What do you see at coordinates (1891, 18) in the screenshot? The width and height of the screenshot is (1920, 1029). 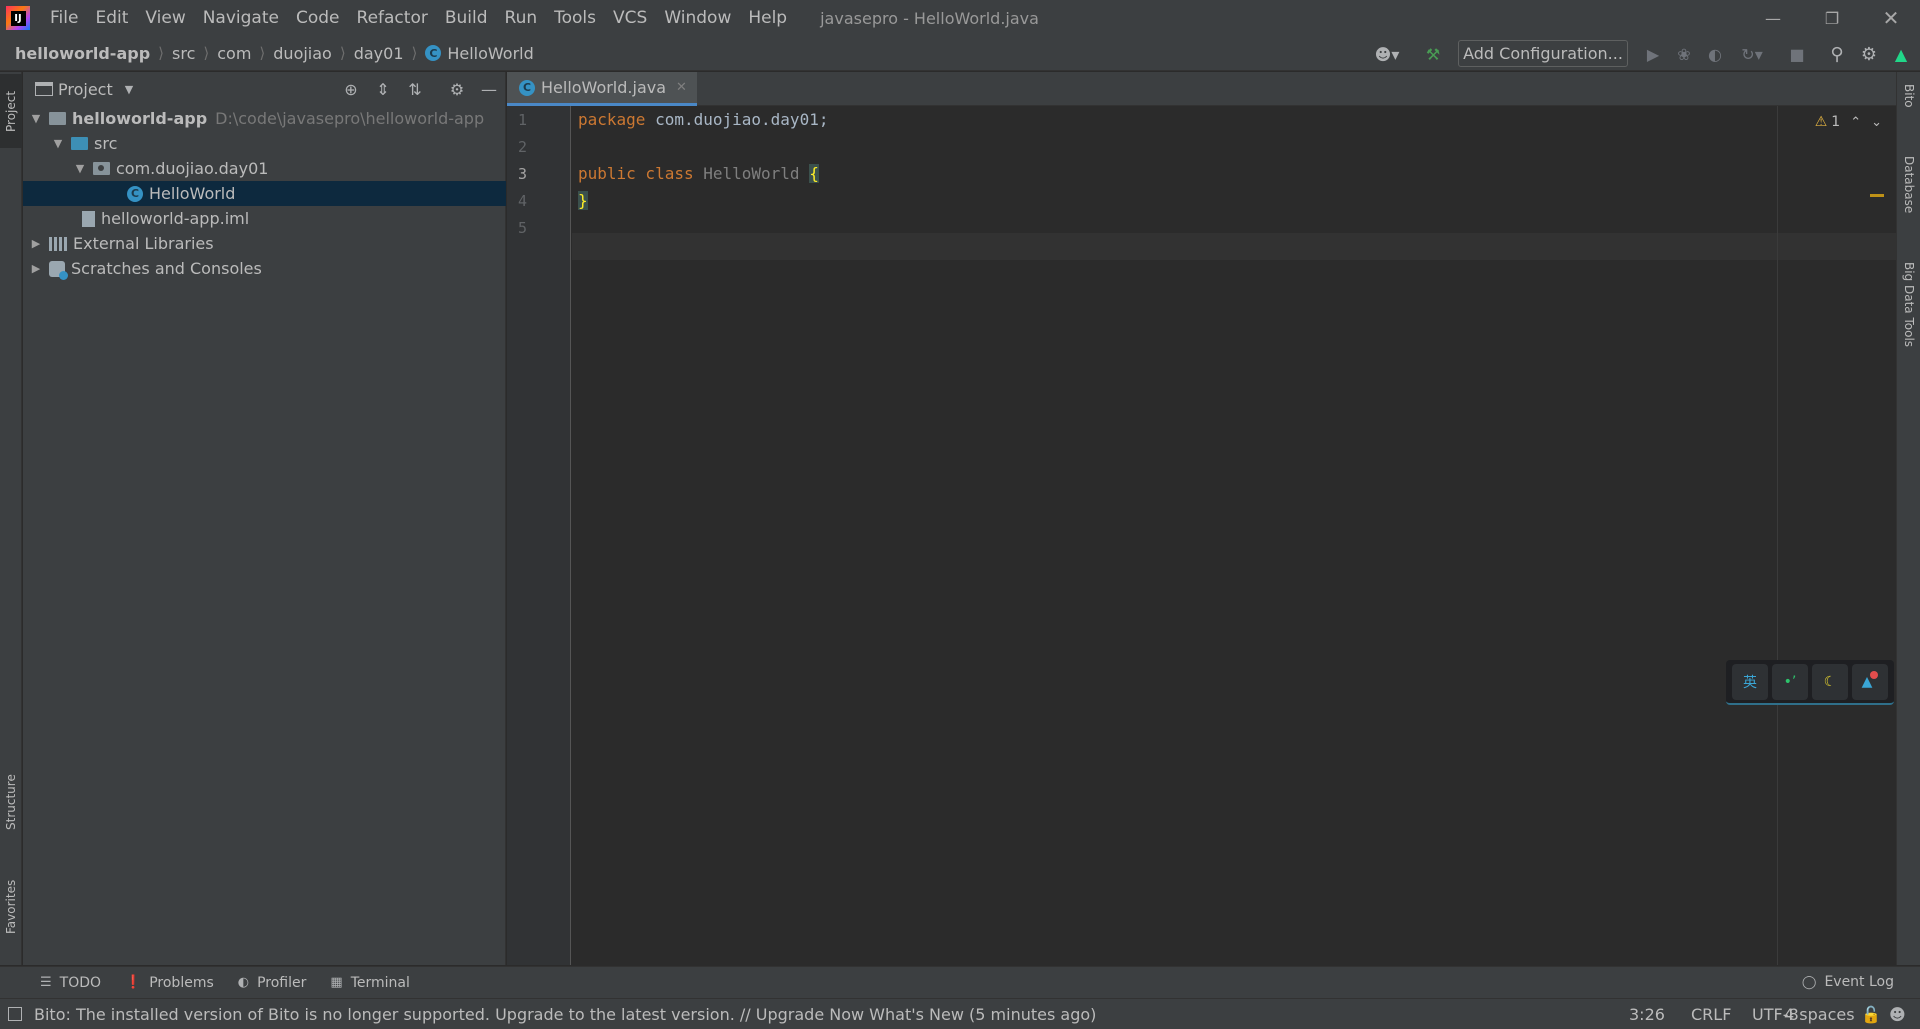 I see `close-window-icon: ✕` at bounding box center [1891, 18].